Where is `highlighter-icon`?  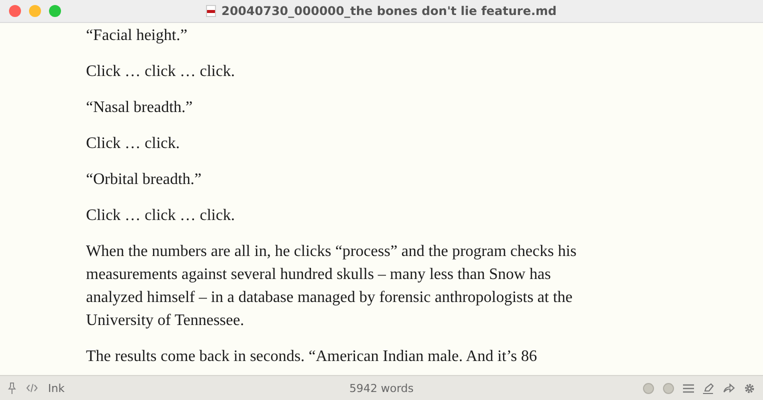
highlighter-icon is located at coordinates (708, 388).